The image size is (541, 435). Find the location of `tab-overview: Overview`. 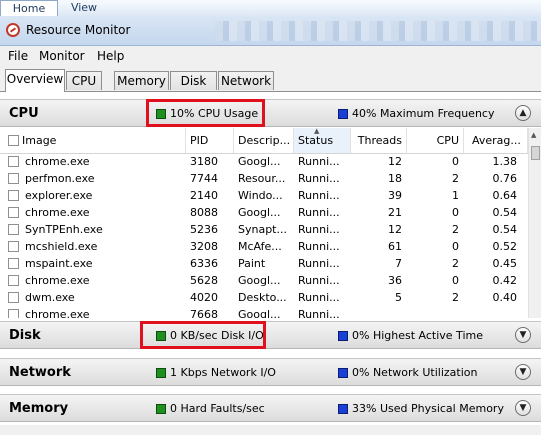

tab-overview: Overview is located at coordinates (35, 80).